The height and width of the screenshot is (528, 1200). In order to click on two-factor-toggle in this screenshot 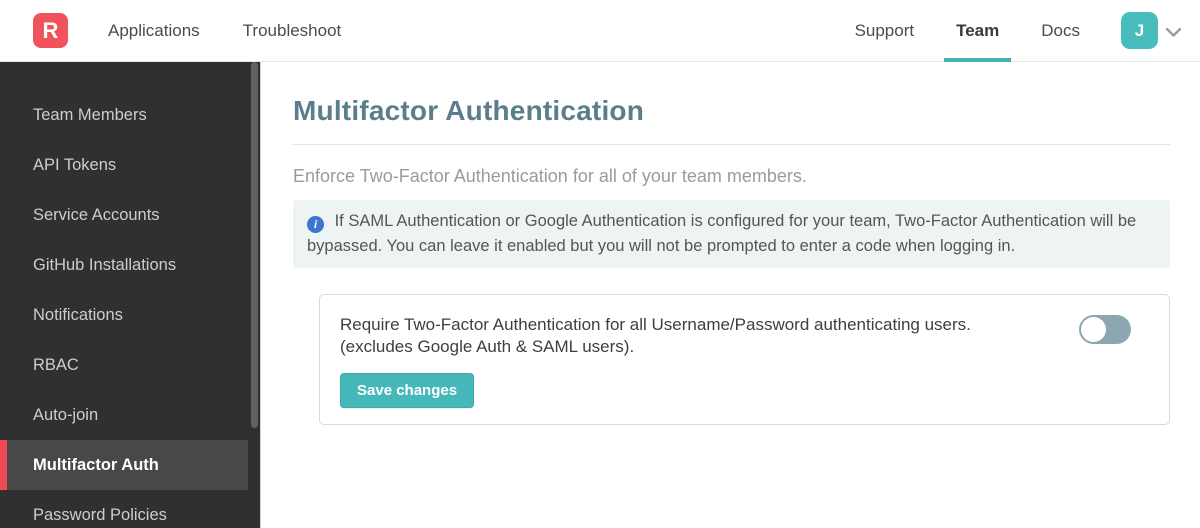, I will do `click(1105, 329)`.